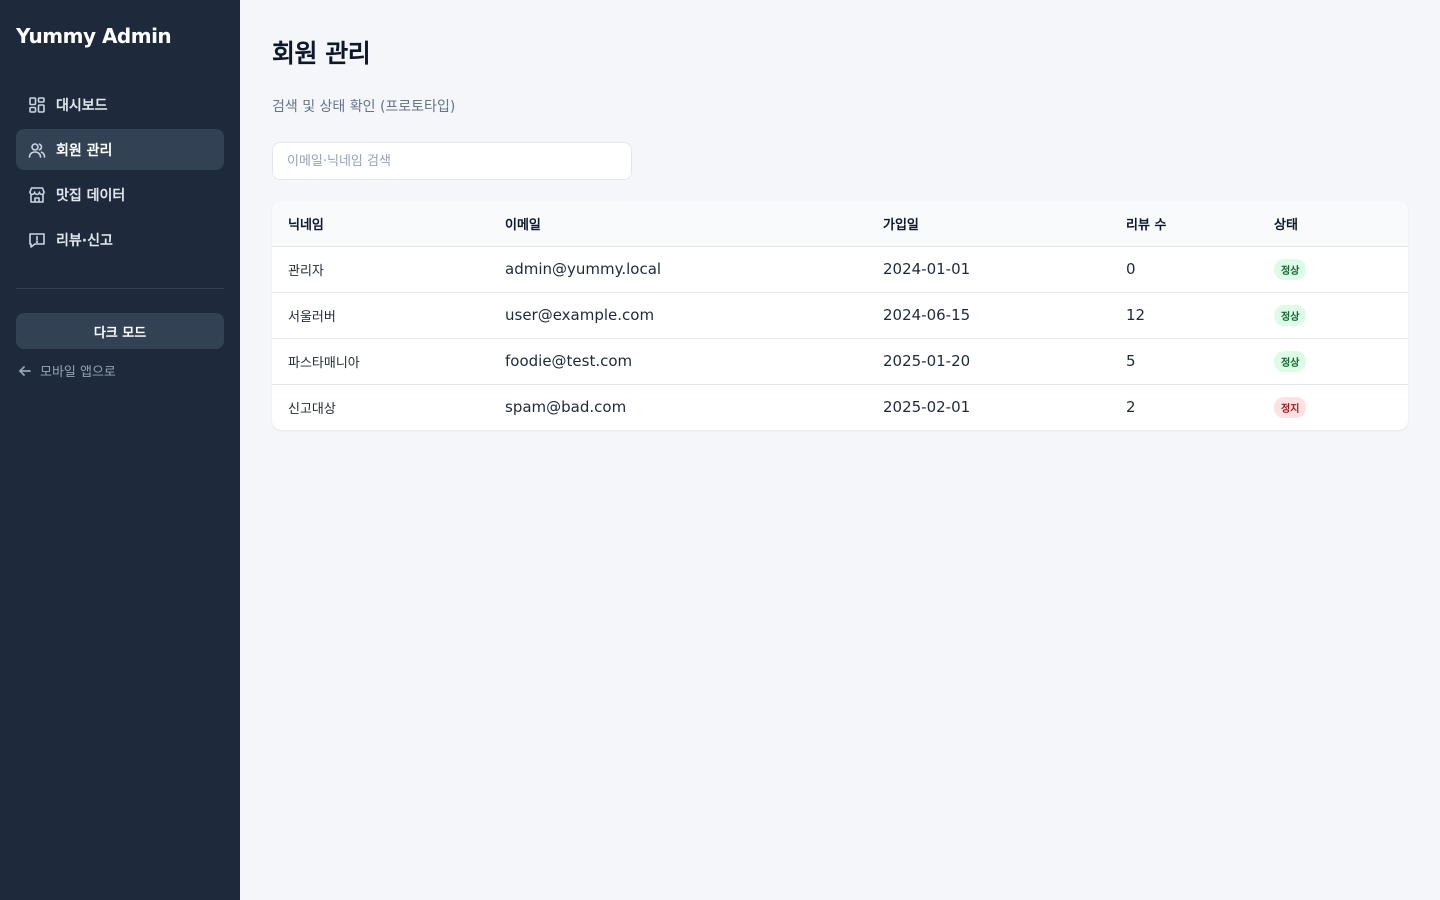 The width and height of the screenshot is (1440, 900). Describe the element at coordinates (364, 107) in the screenshot. I see `page-subtitle: 검색 및 상태 확인 (프로토타입)` at that location.